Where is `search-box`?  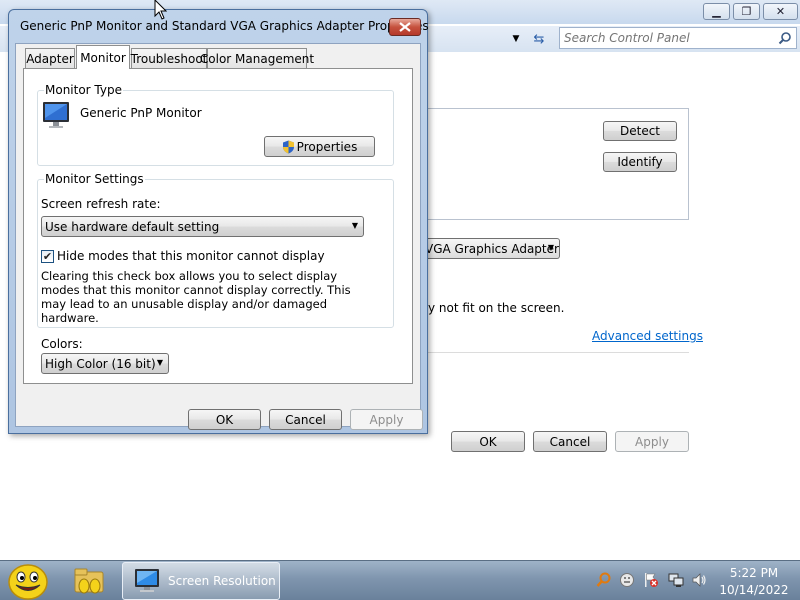 search-box is located at coordinates (678, 38).